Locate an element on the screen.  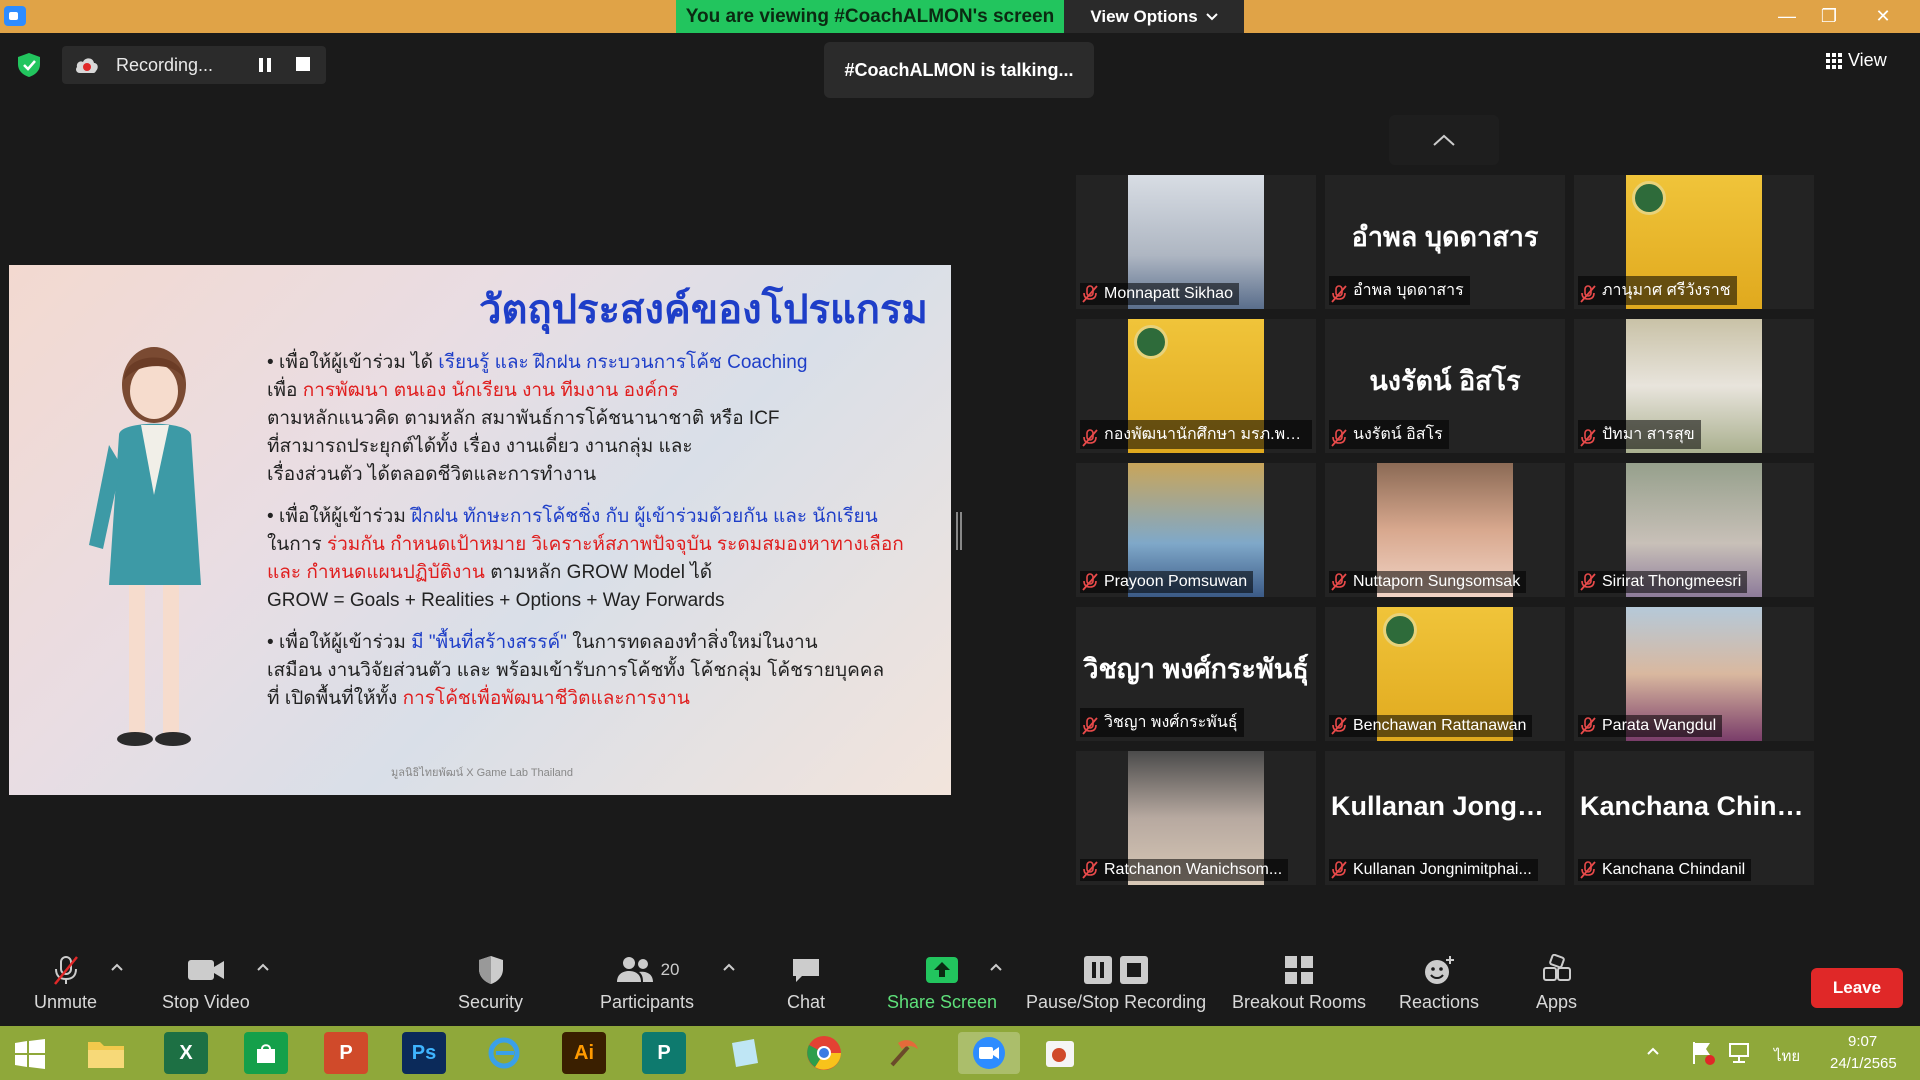
gallery-scroll-up-button is located at coordinates (1444, 140).